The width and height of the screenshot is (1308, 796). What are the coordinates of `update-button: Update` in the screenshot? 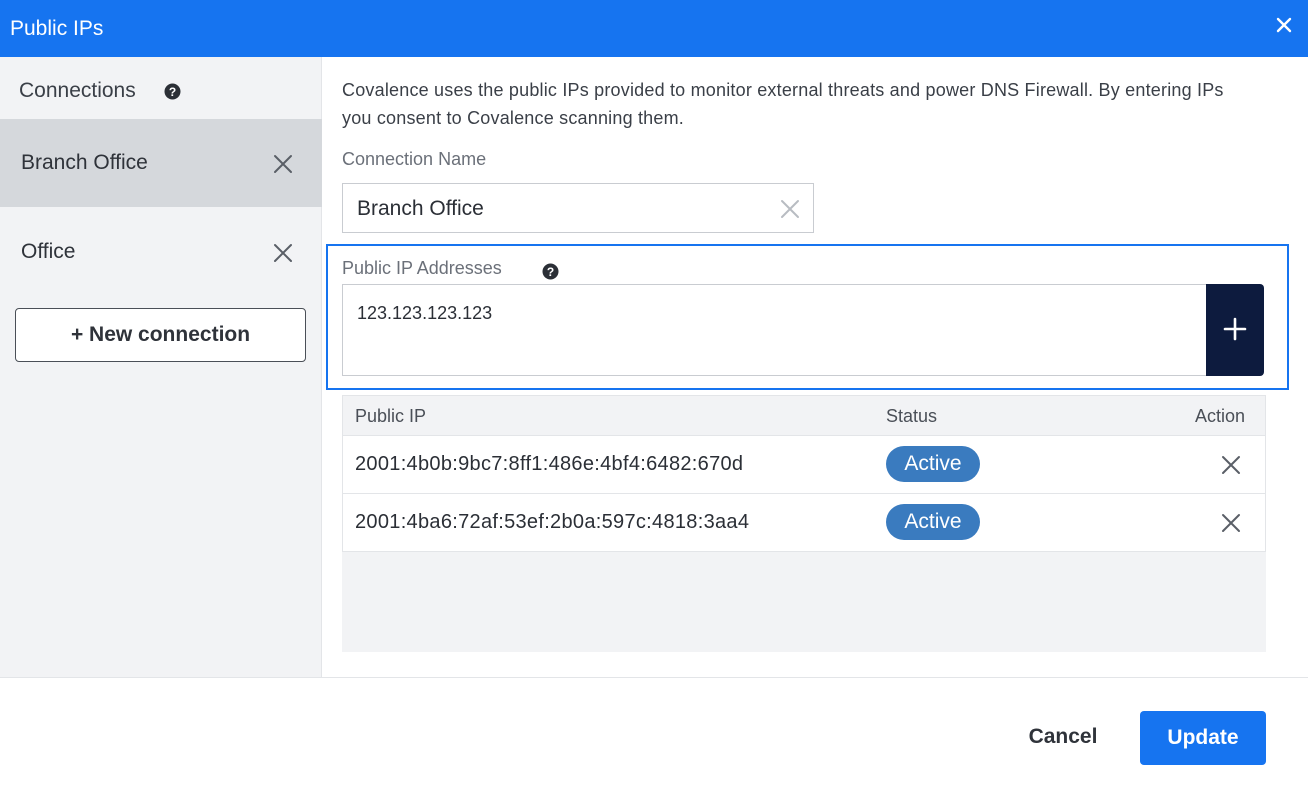 It's located at (1203, 738).